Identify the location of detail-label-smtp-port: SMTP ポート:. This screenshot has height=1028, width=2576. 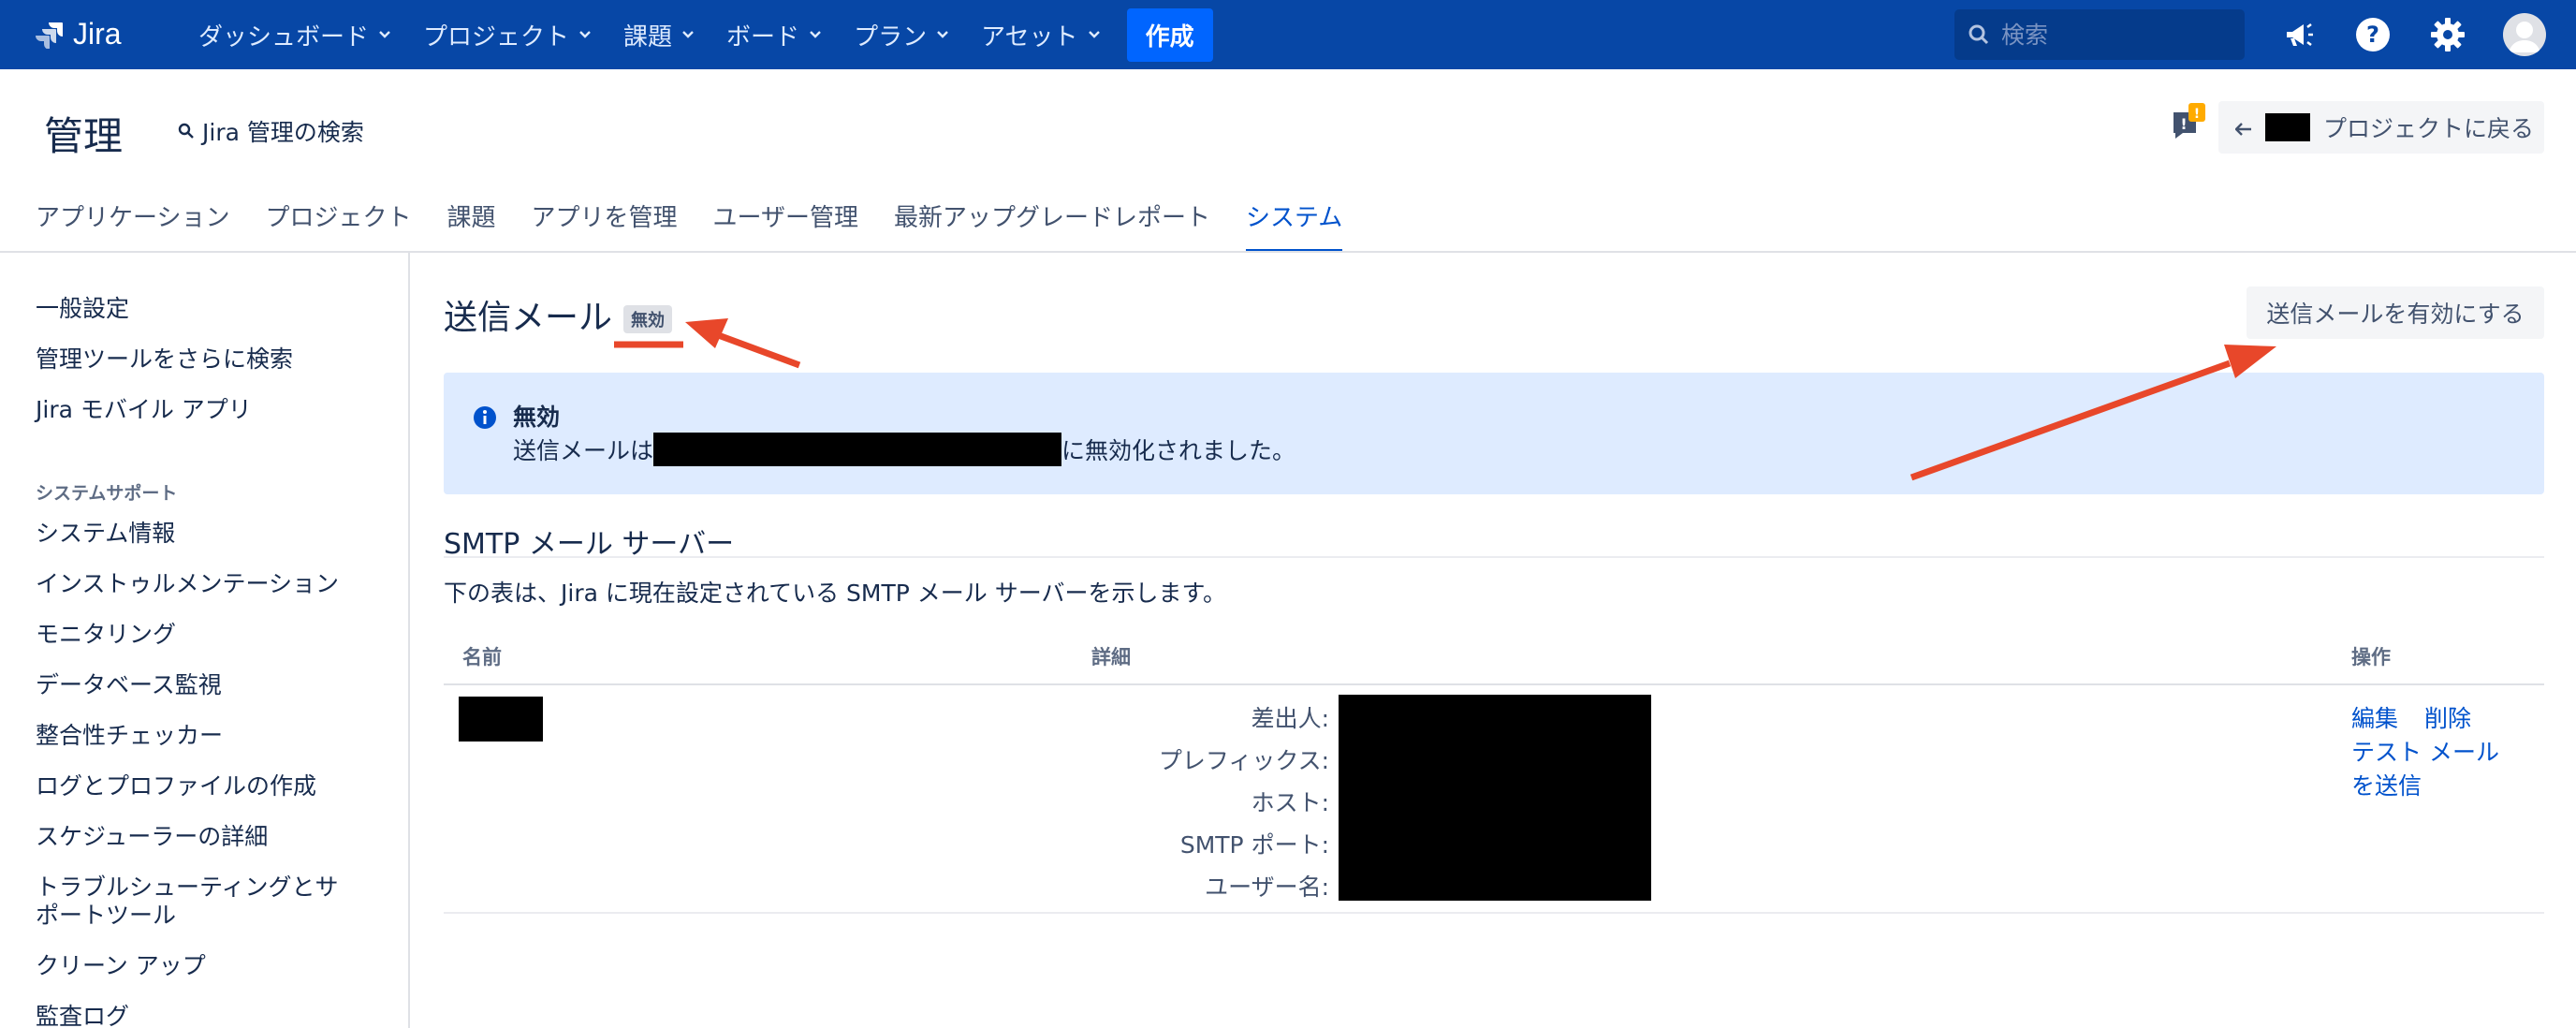
(1254, 845).